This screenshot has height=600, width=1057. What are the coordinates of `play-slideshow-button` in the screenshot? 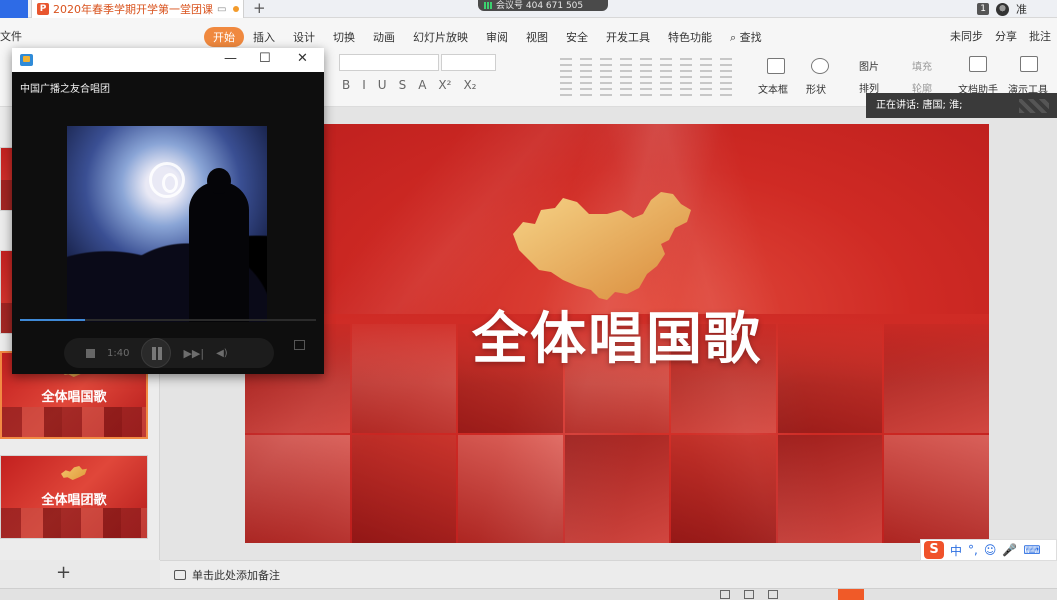 It's located at (851, 594).